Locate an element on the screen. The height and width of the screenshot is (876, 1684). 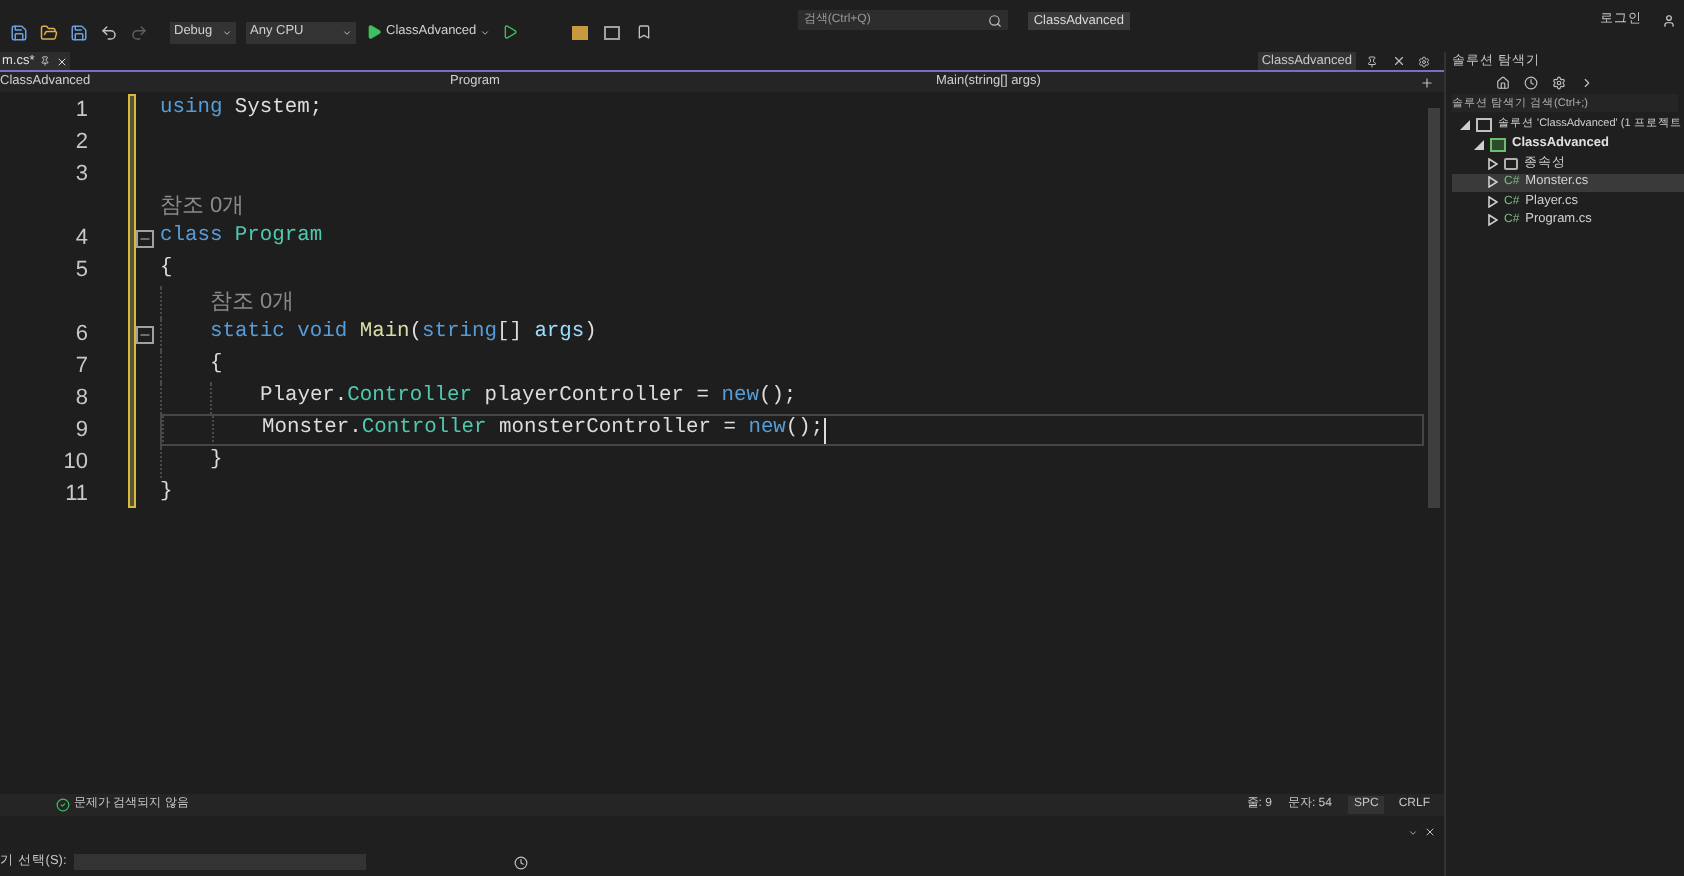
redo-icon is located at coordinates (138, 32).